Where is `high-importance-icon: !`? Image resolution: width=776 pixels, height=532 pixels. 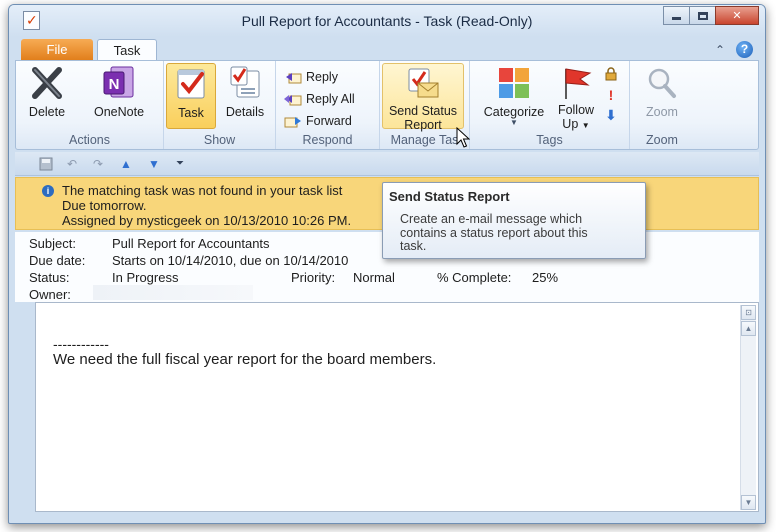 high-importance-icon: ! is located at coordinates (611, 97).